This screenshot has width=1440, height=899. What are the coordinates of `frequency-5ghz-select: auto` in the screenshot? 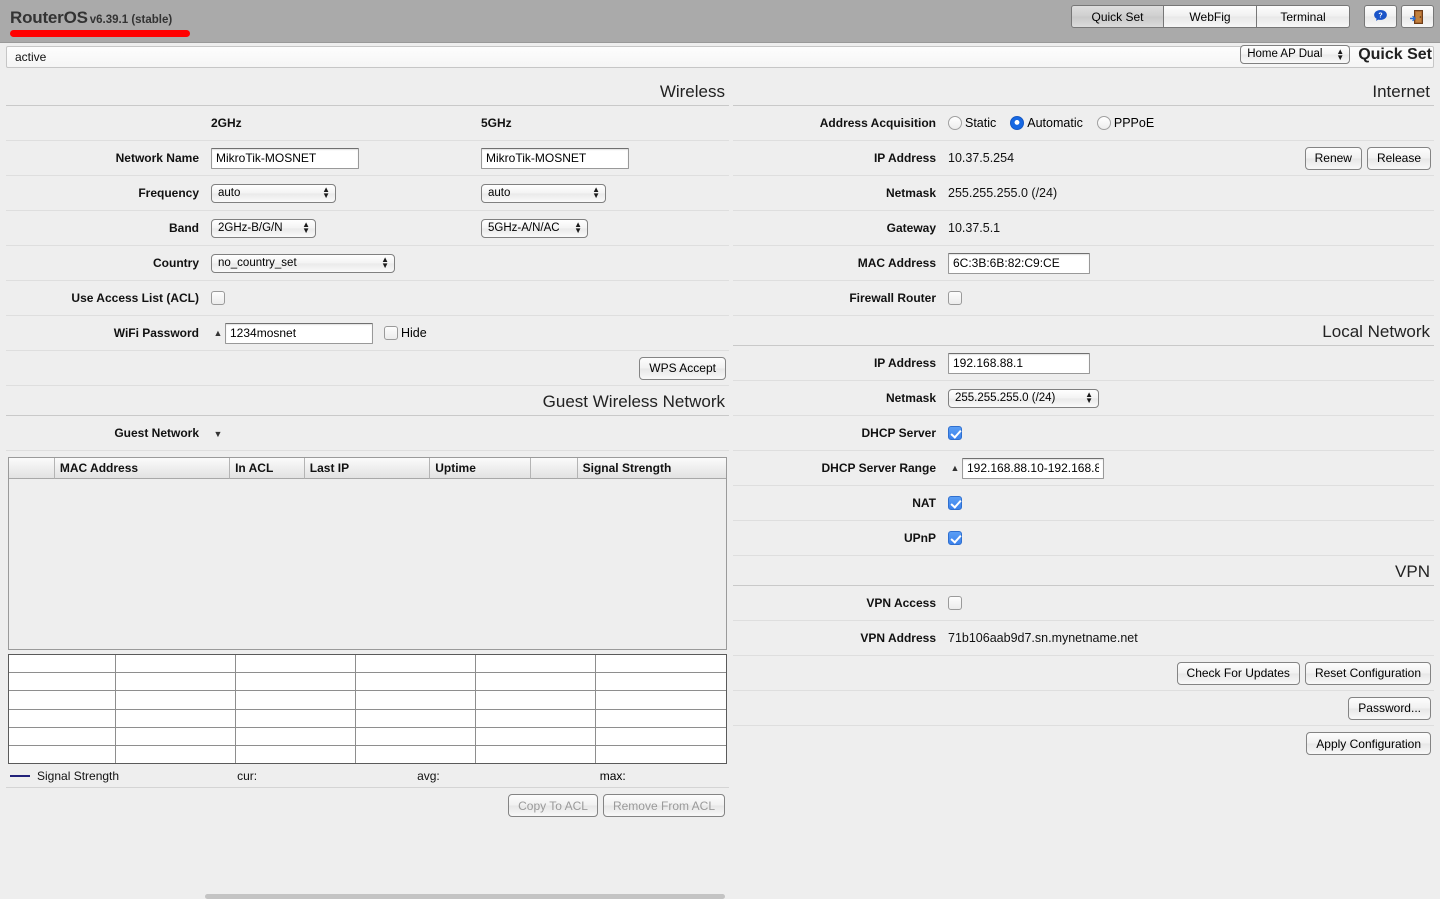 It's located at (543, 193).